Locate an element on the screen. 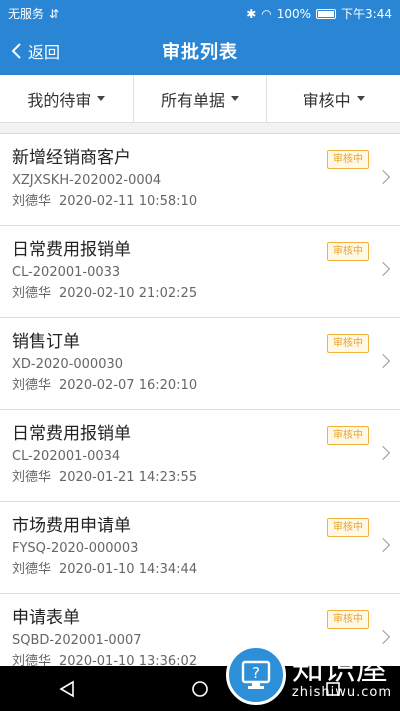 The width and height of the screenshot is (400, 711). item-code: FYSQ-2020-000003 is located at coordinates (75, 548).